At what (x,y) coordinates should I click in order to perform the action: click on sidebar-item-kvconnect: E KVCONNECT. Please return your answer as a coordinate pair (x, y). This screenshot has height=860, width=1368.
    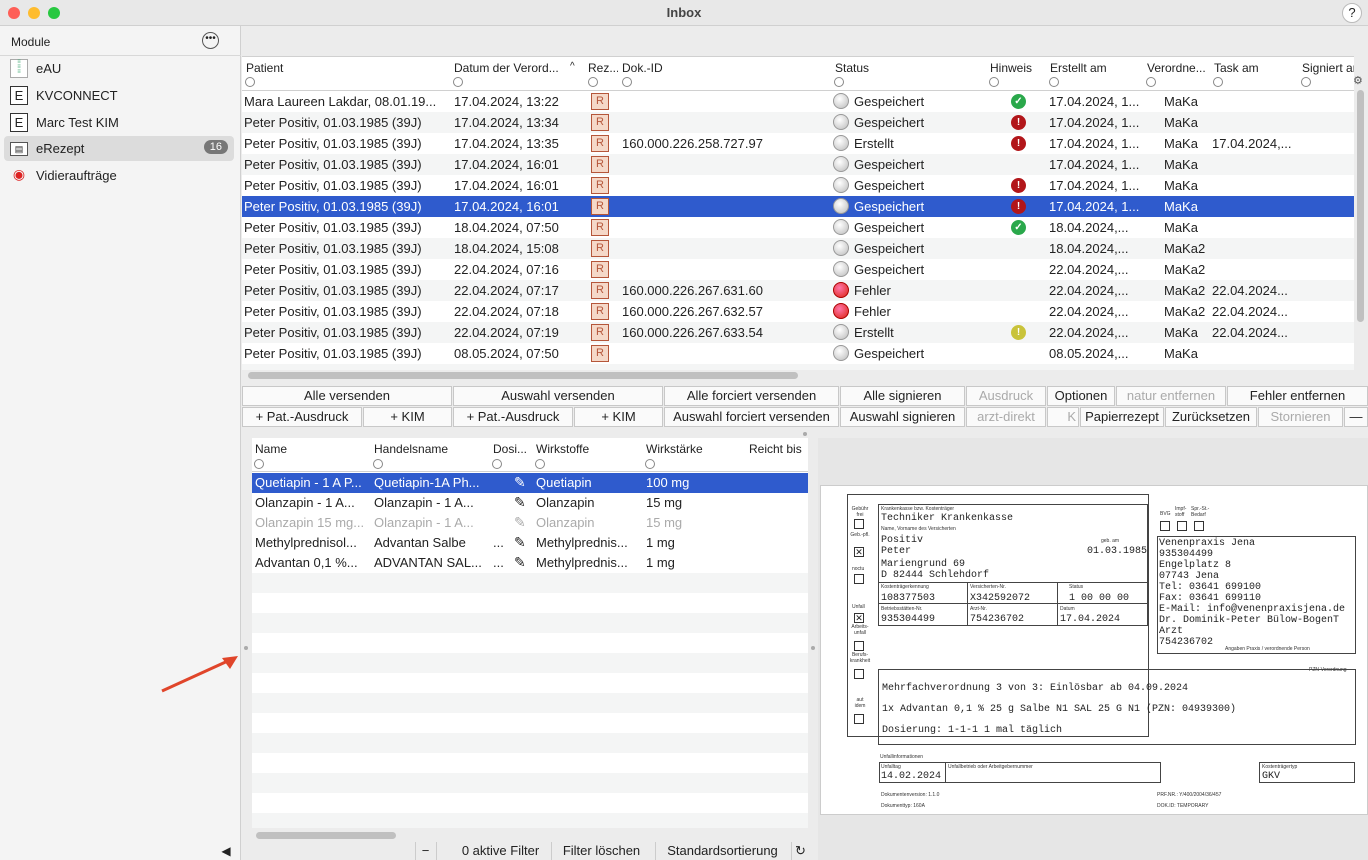
    Looking at the image, I should click on (119, 95).